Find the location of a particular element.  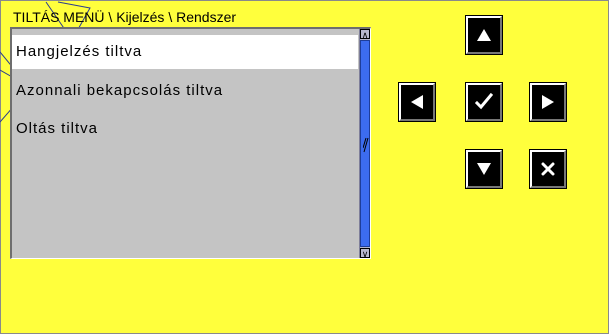

cancel-button is located at coordinates (548, 169).